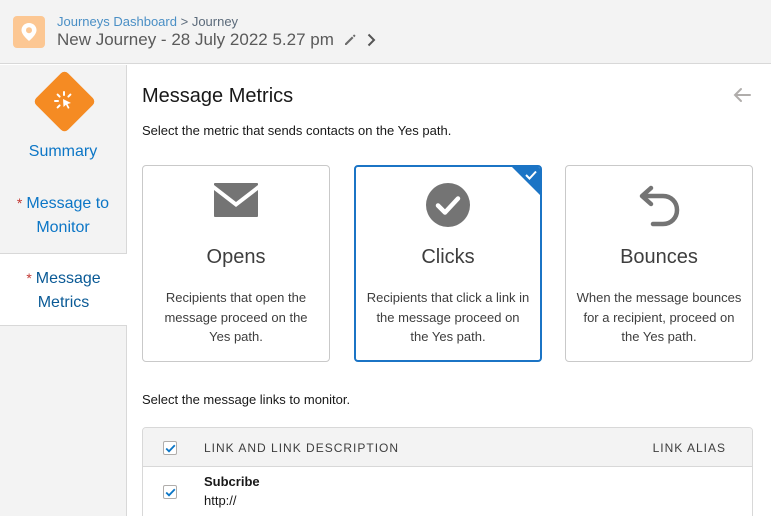 Image resolution: width=771 pixels, height=516 pixels. What do you see at coordinates (659, 205) in the screenshot?
I see `undo-arrow-icon` at bounding box center [659, 205].